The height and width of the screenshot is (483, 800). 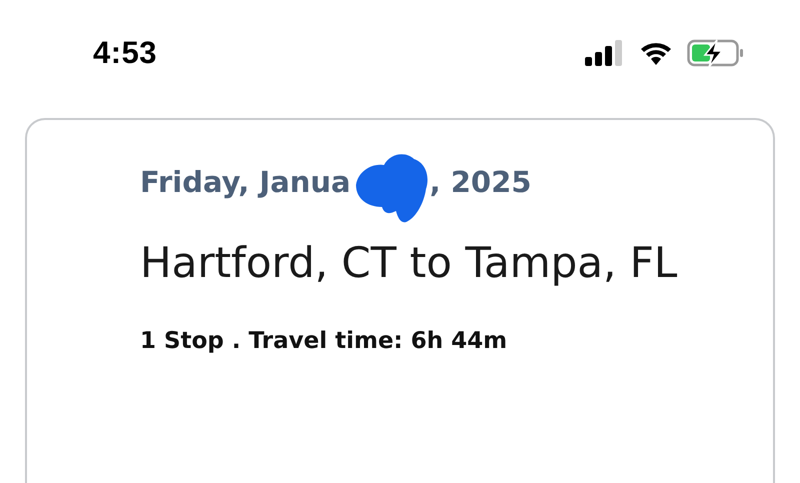 I want to click on signal-icon, so click(x=605, y=53).